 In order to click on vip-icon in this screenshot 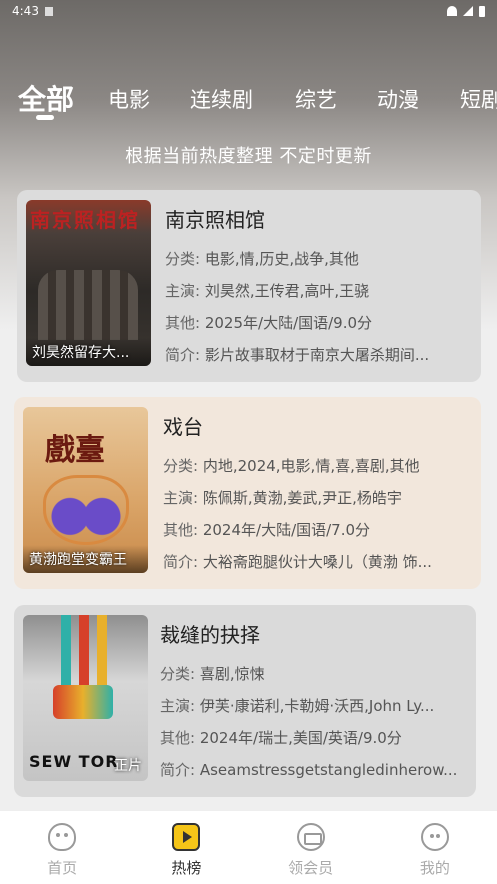, I will do `click(310, 837)`.